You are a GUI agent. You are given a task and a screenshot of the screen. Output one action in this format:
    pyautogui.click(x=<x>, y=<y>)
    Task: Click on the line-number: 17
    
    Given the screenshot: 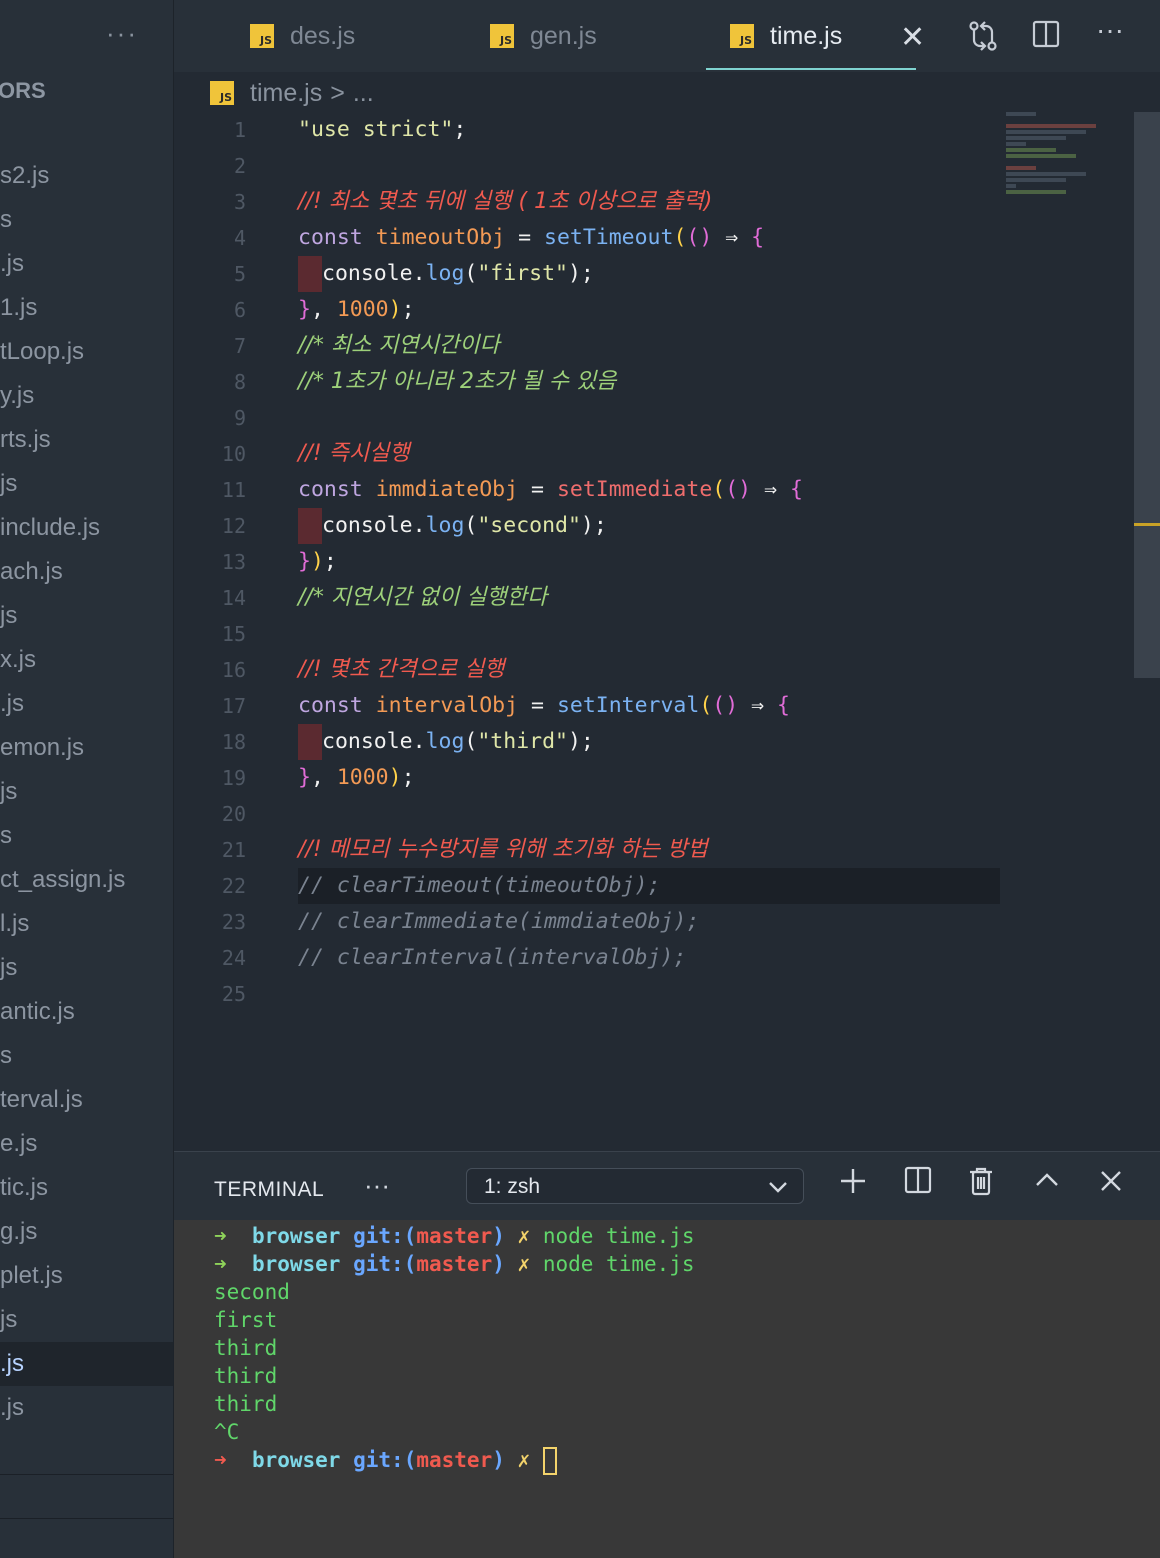 What is the action you would take?
    pyautogui.click(x=233, y=706)
    